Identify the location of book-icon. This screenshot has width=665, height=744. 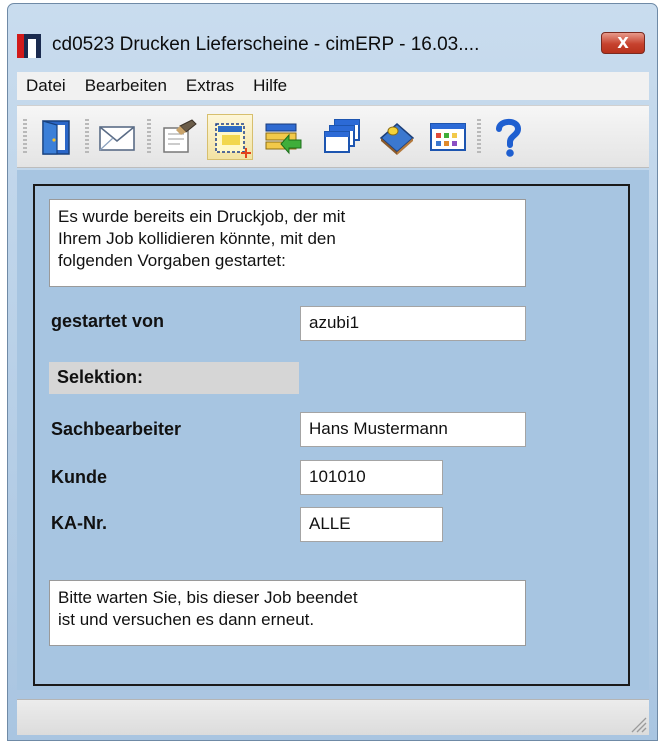
(397, 139).